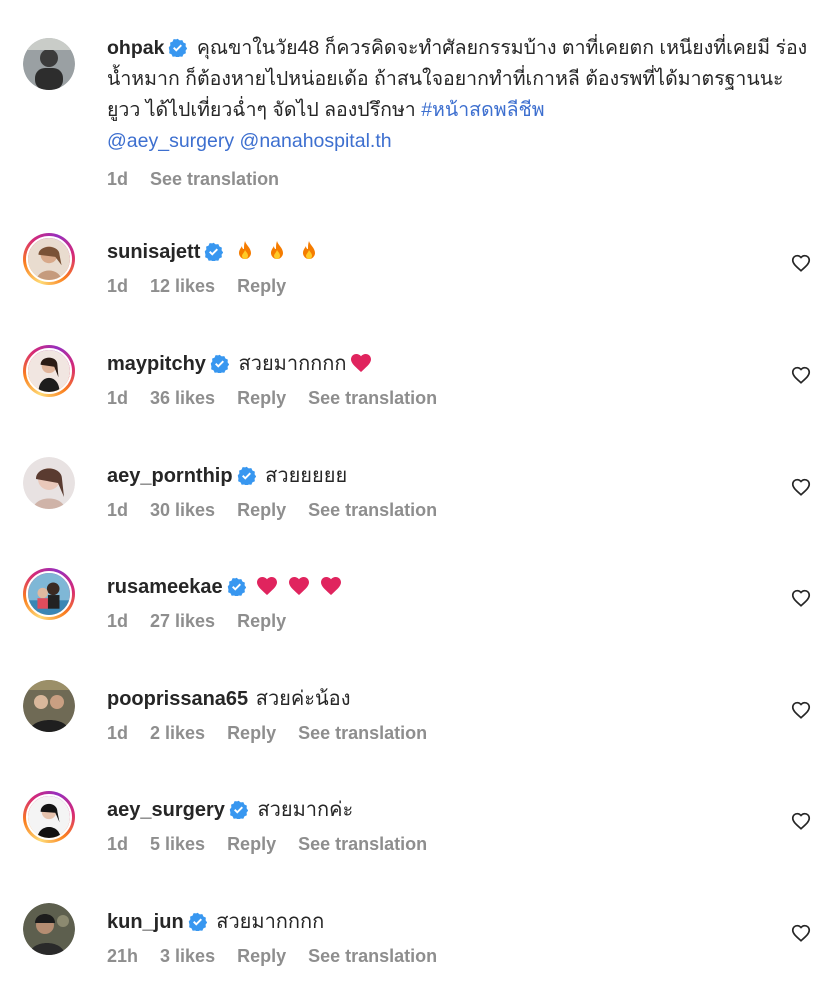  I want to click on username: kun_jun, so click(145, 922).